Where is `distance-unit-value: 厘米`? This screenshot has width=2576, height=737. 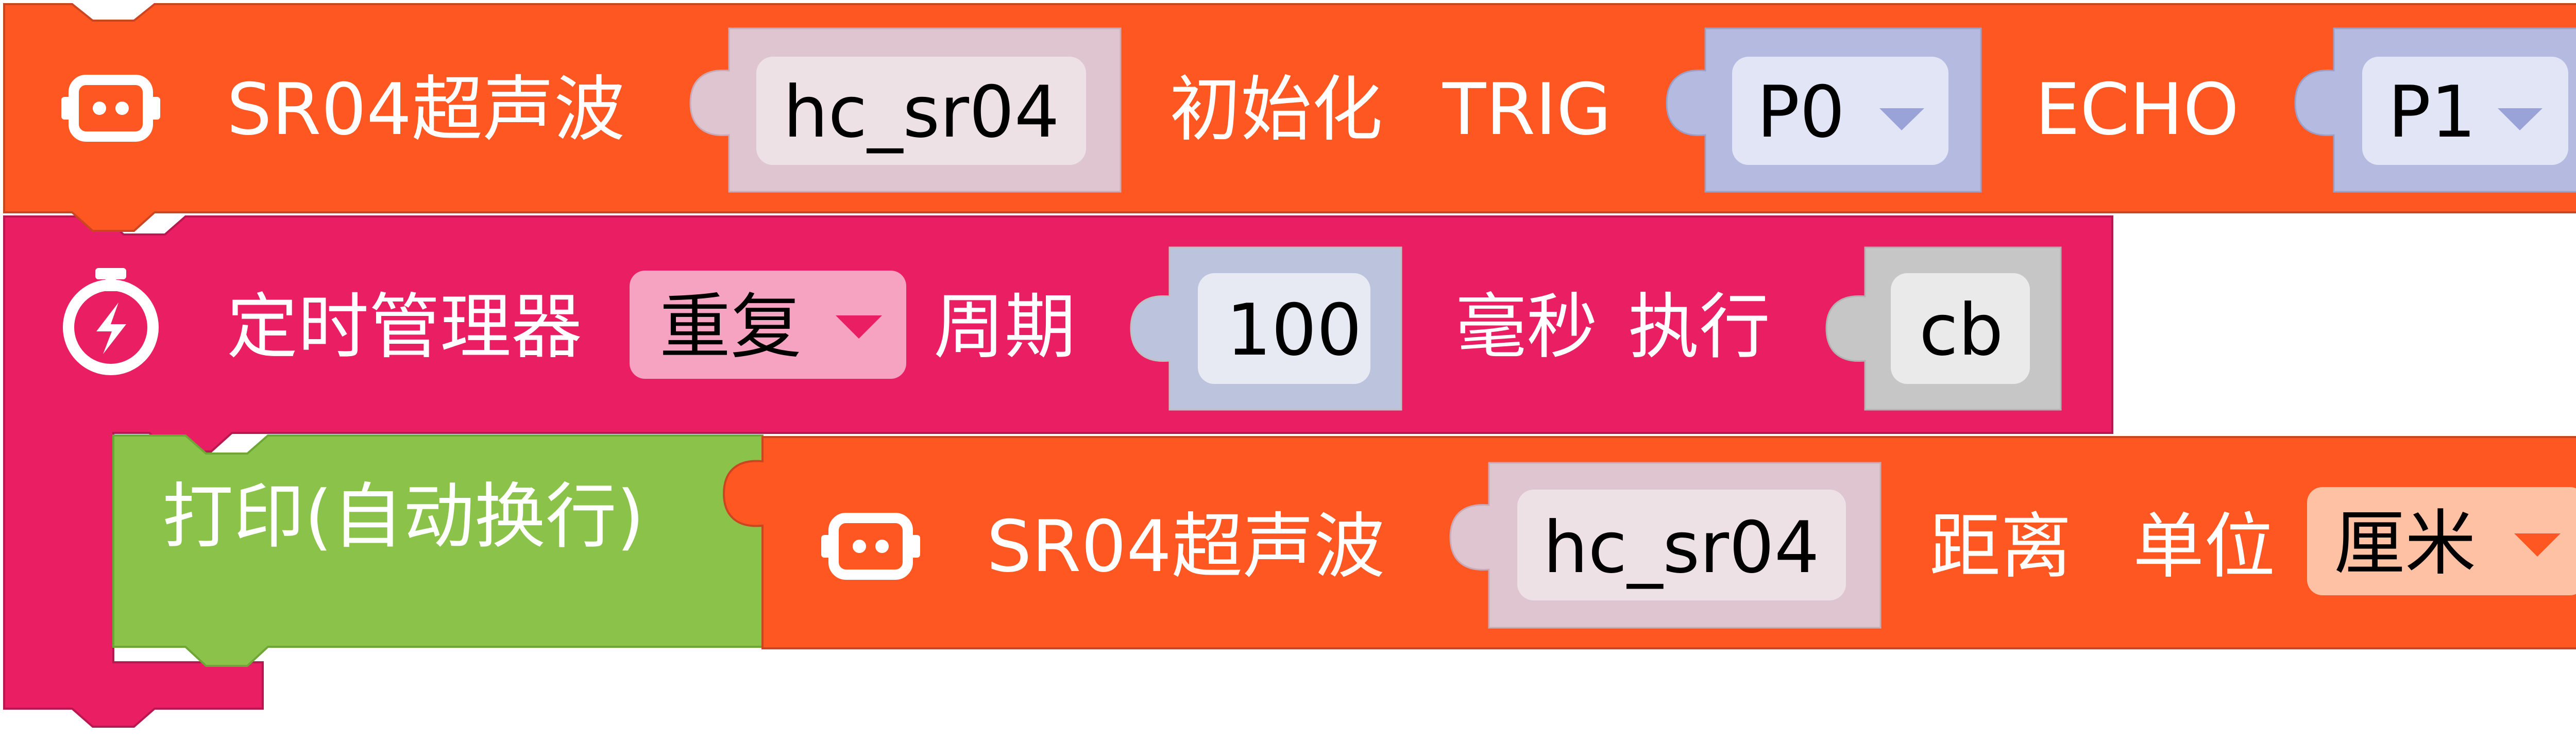
distance-unit-value: 厘米 is located at coordinates (2405, 543).